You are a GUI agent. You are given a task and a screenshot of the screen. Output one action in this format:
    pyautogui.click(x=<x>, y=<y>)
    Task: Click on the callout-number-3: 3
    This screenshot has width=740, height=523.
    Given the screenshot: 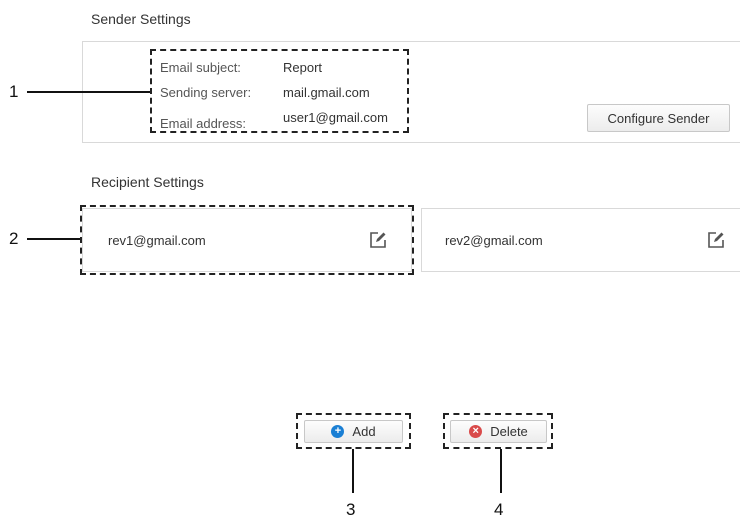 What is the action you would take?
    pyautogui.click(x=351, y=509)
    